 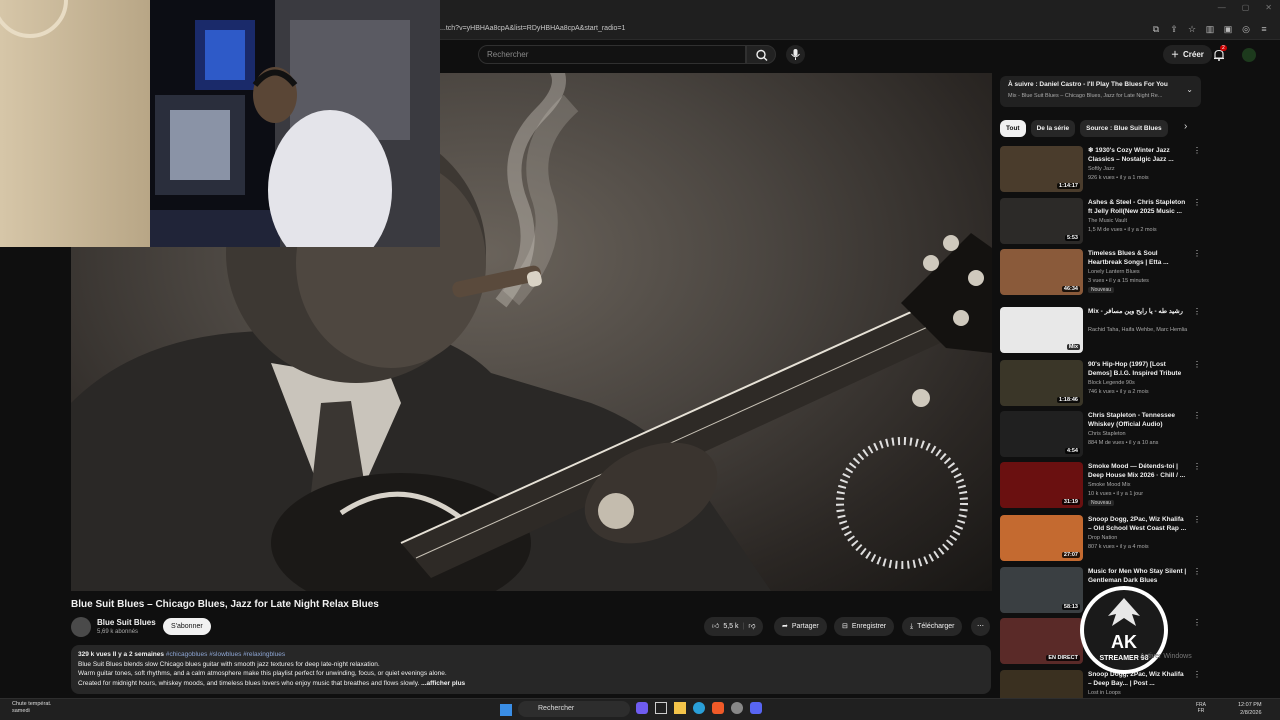 I want to click on more-actions-button: ⋯, so click(x=980, y=626).